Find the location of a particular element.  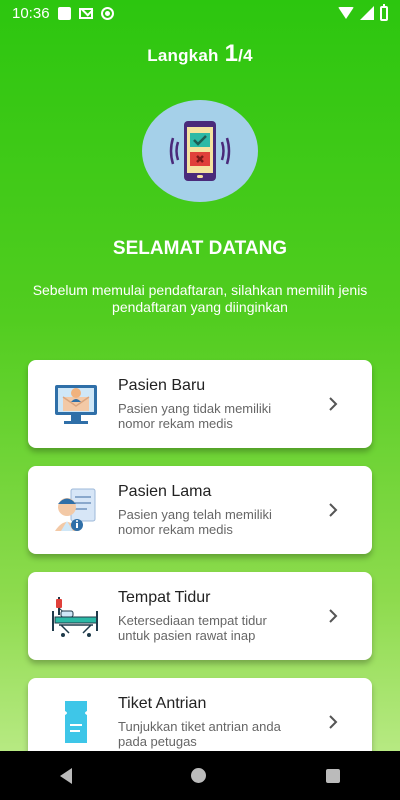

signal-icon is located at coordinates (367, 13).